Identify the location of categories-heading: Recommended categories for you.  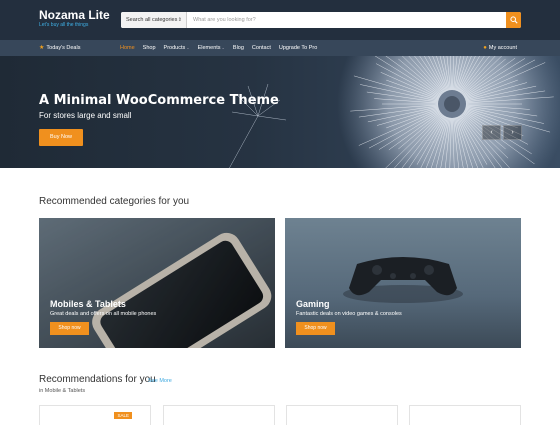
(114, 201).